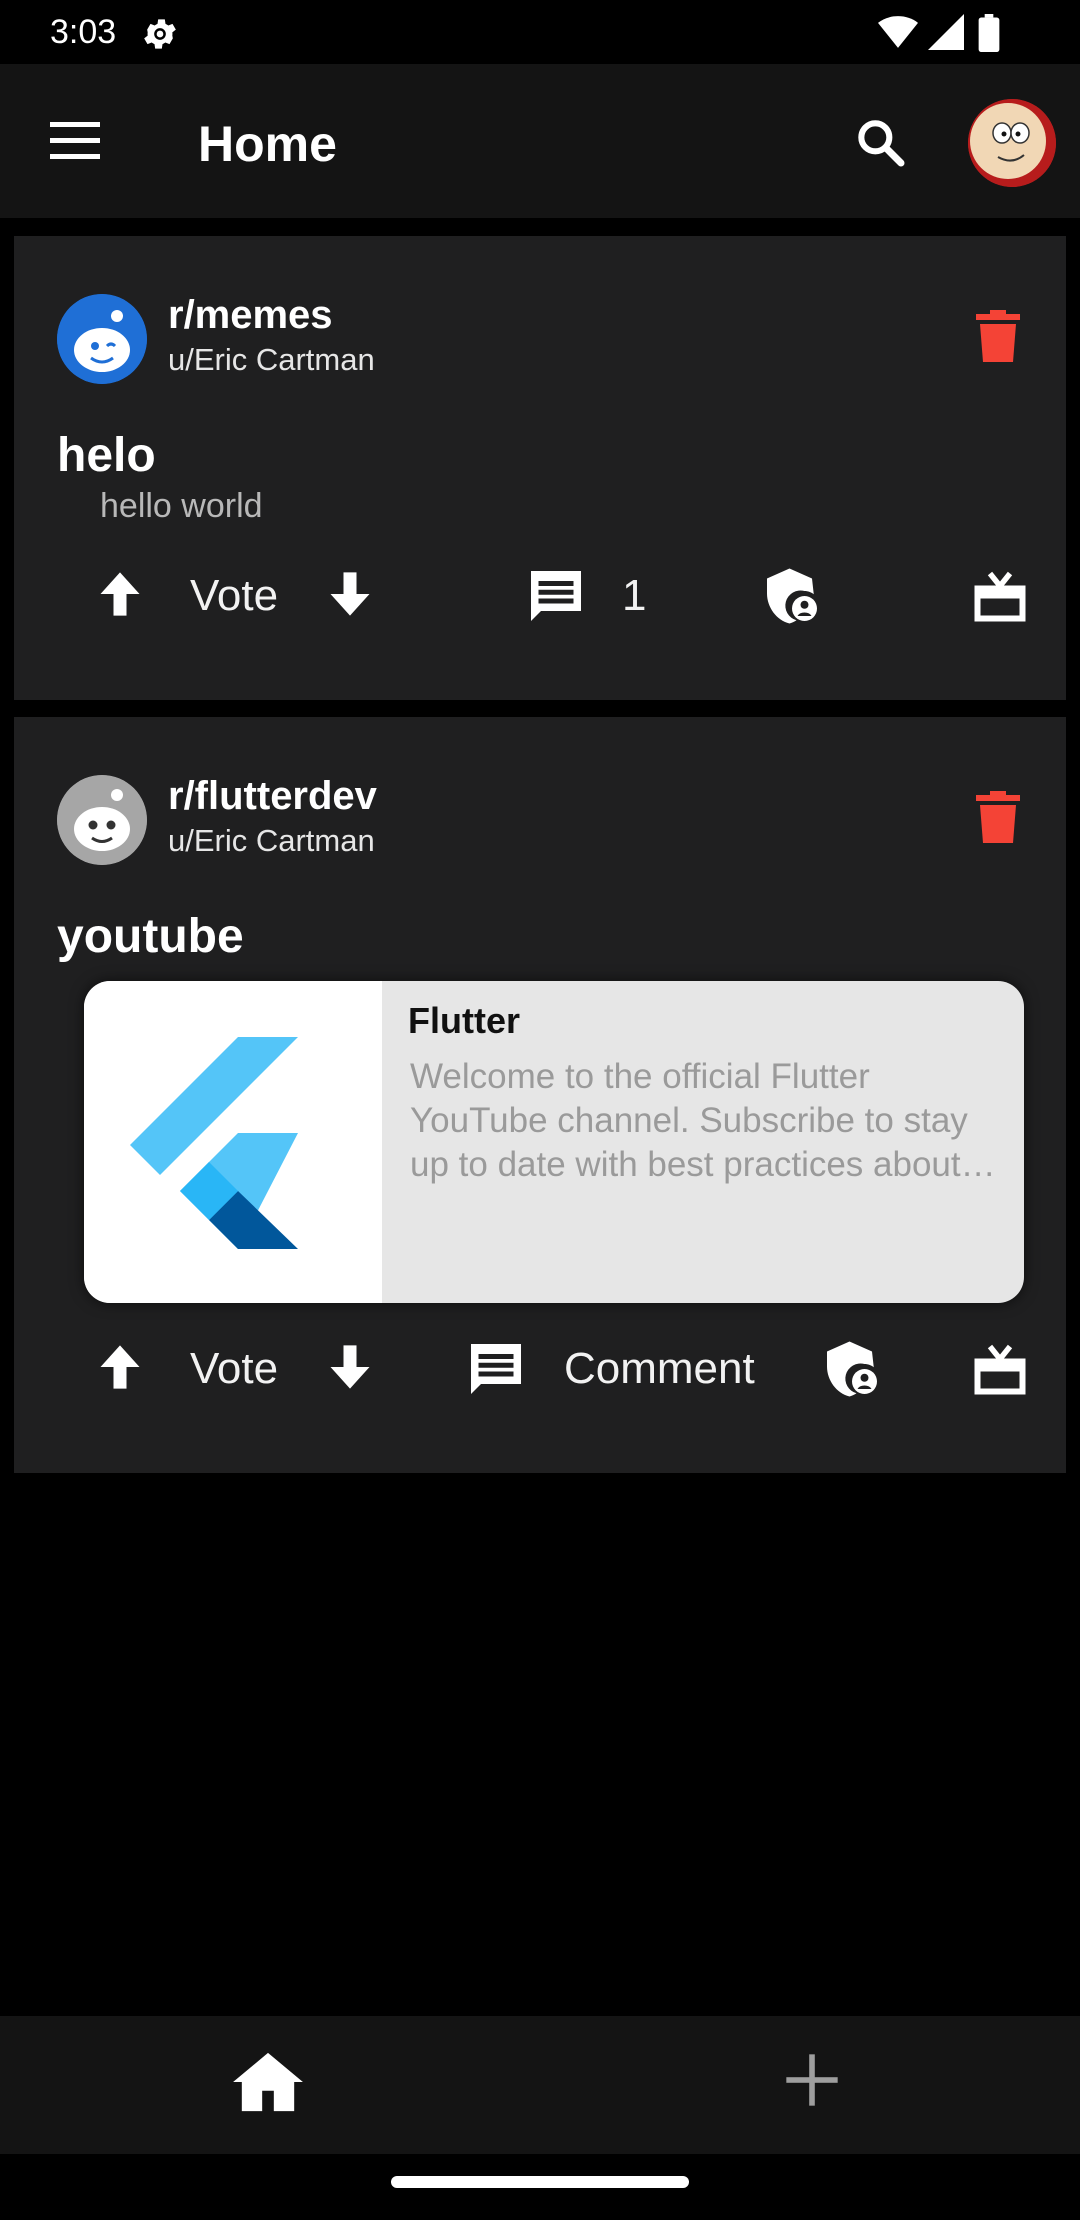 This screenshot has height=2220, width=1080. What do you see at coordinates (989, 33) in the screenshot?
I see `battery-icon` at bounding box center [989, 33].